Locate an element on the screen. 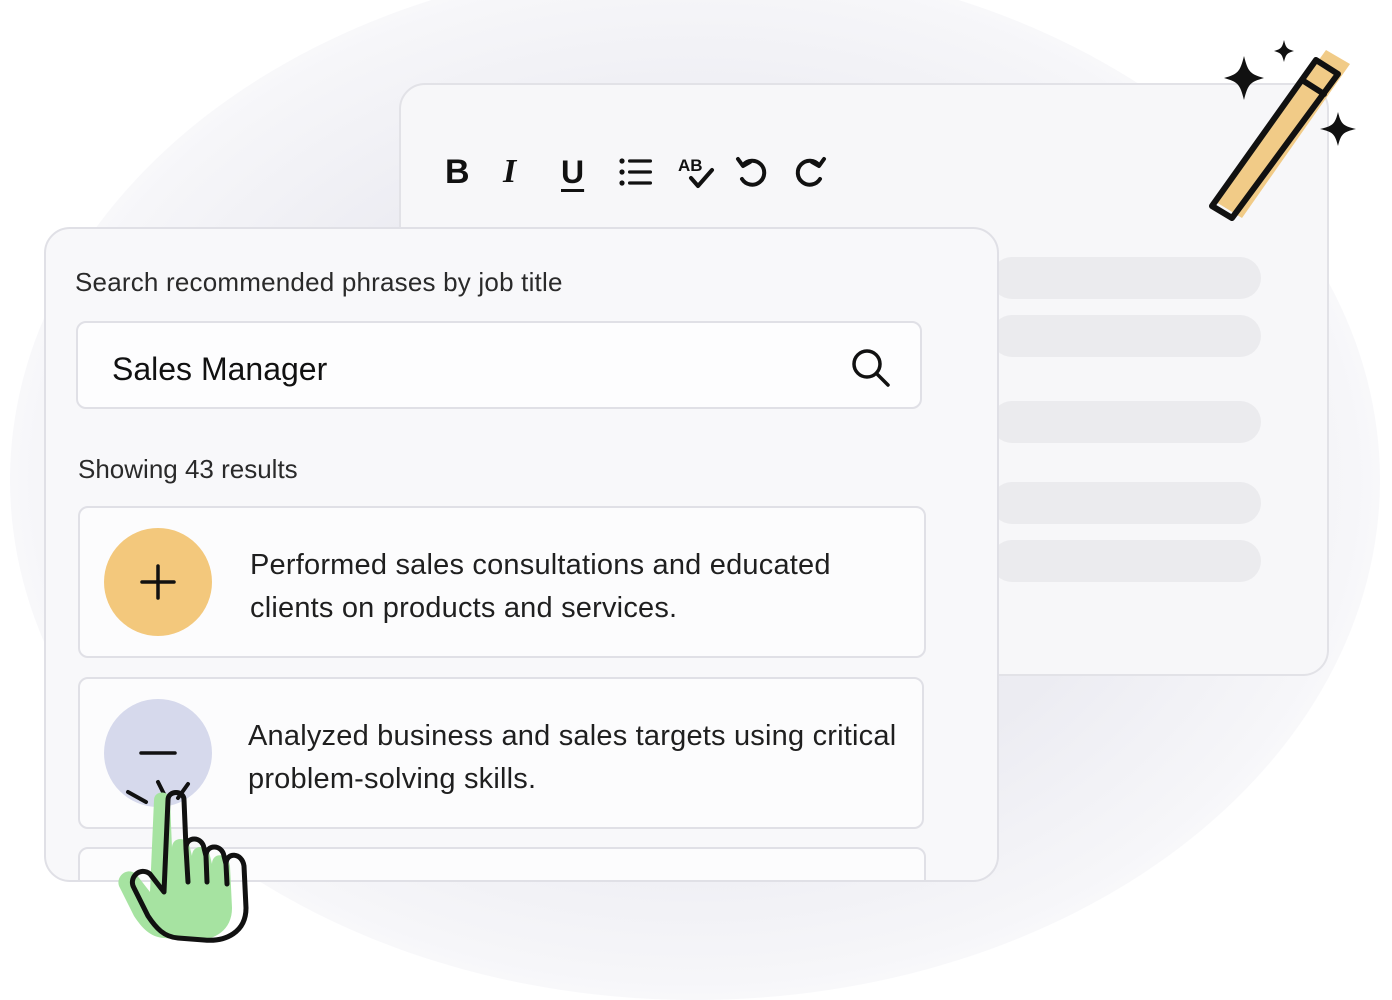 The width and height of the screenshot is (1392, 1000). redo-icon is located at coordinates (810, 172).